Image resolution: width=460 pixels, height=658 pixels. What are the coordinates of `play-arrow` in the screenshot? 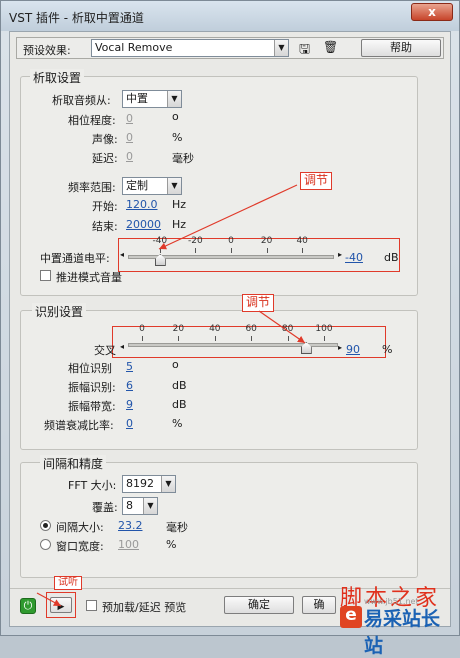 It's located at (49, 599).